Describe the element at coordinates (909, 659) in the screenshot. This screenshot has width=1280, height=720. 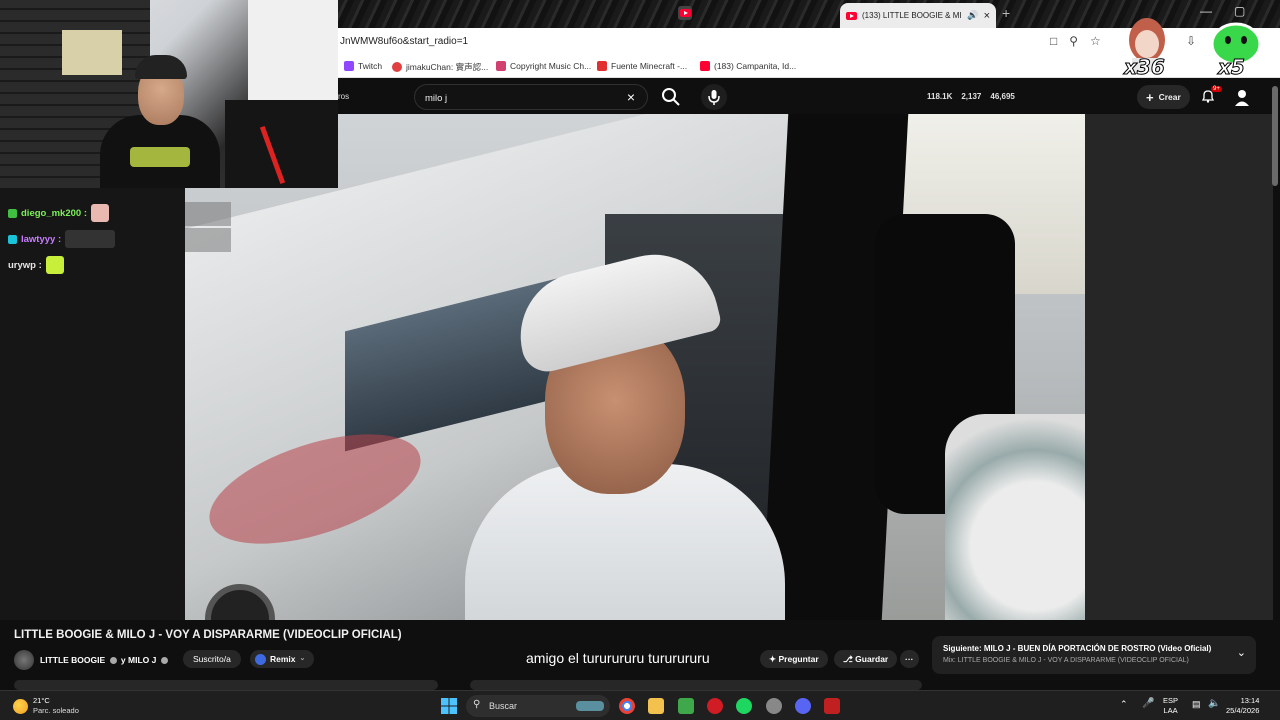
I see `more-actions-button: ···` at that location.